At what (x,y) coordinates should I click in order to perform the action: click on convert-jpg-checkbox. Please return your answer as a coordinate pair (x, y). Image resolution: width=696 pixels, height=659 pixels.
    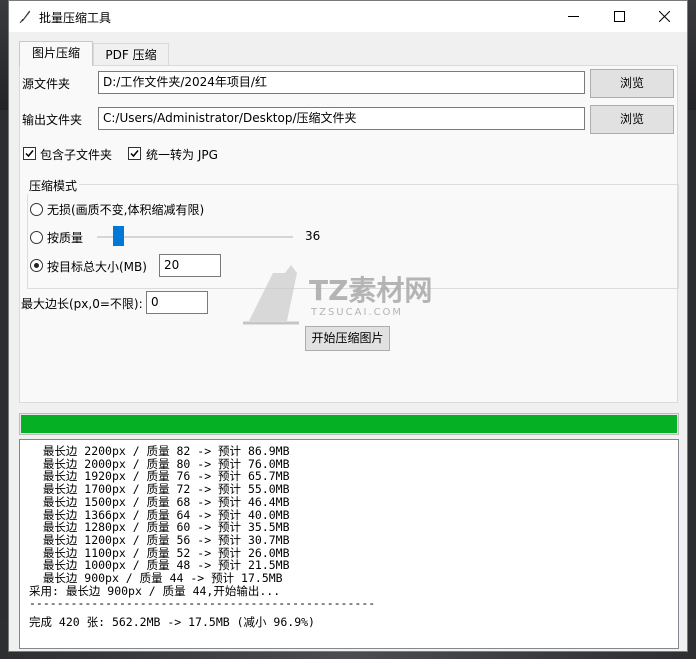
    Looking at the image, I should click on (134, 153).